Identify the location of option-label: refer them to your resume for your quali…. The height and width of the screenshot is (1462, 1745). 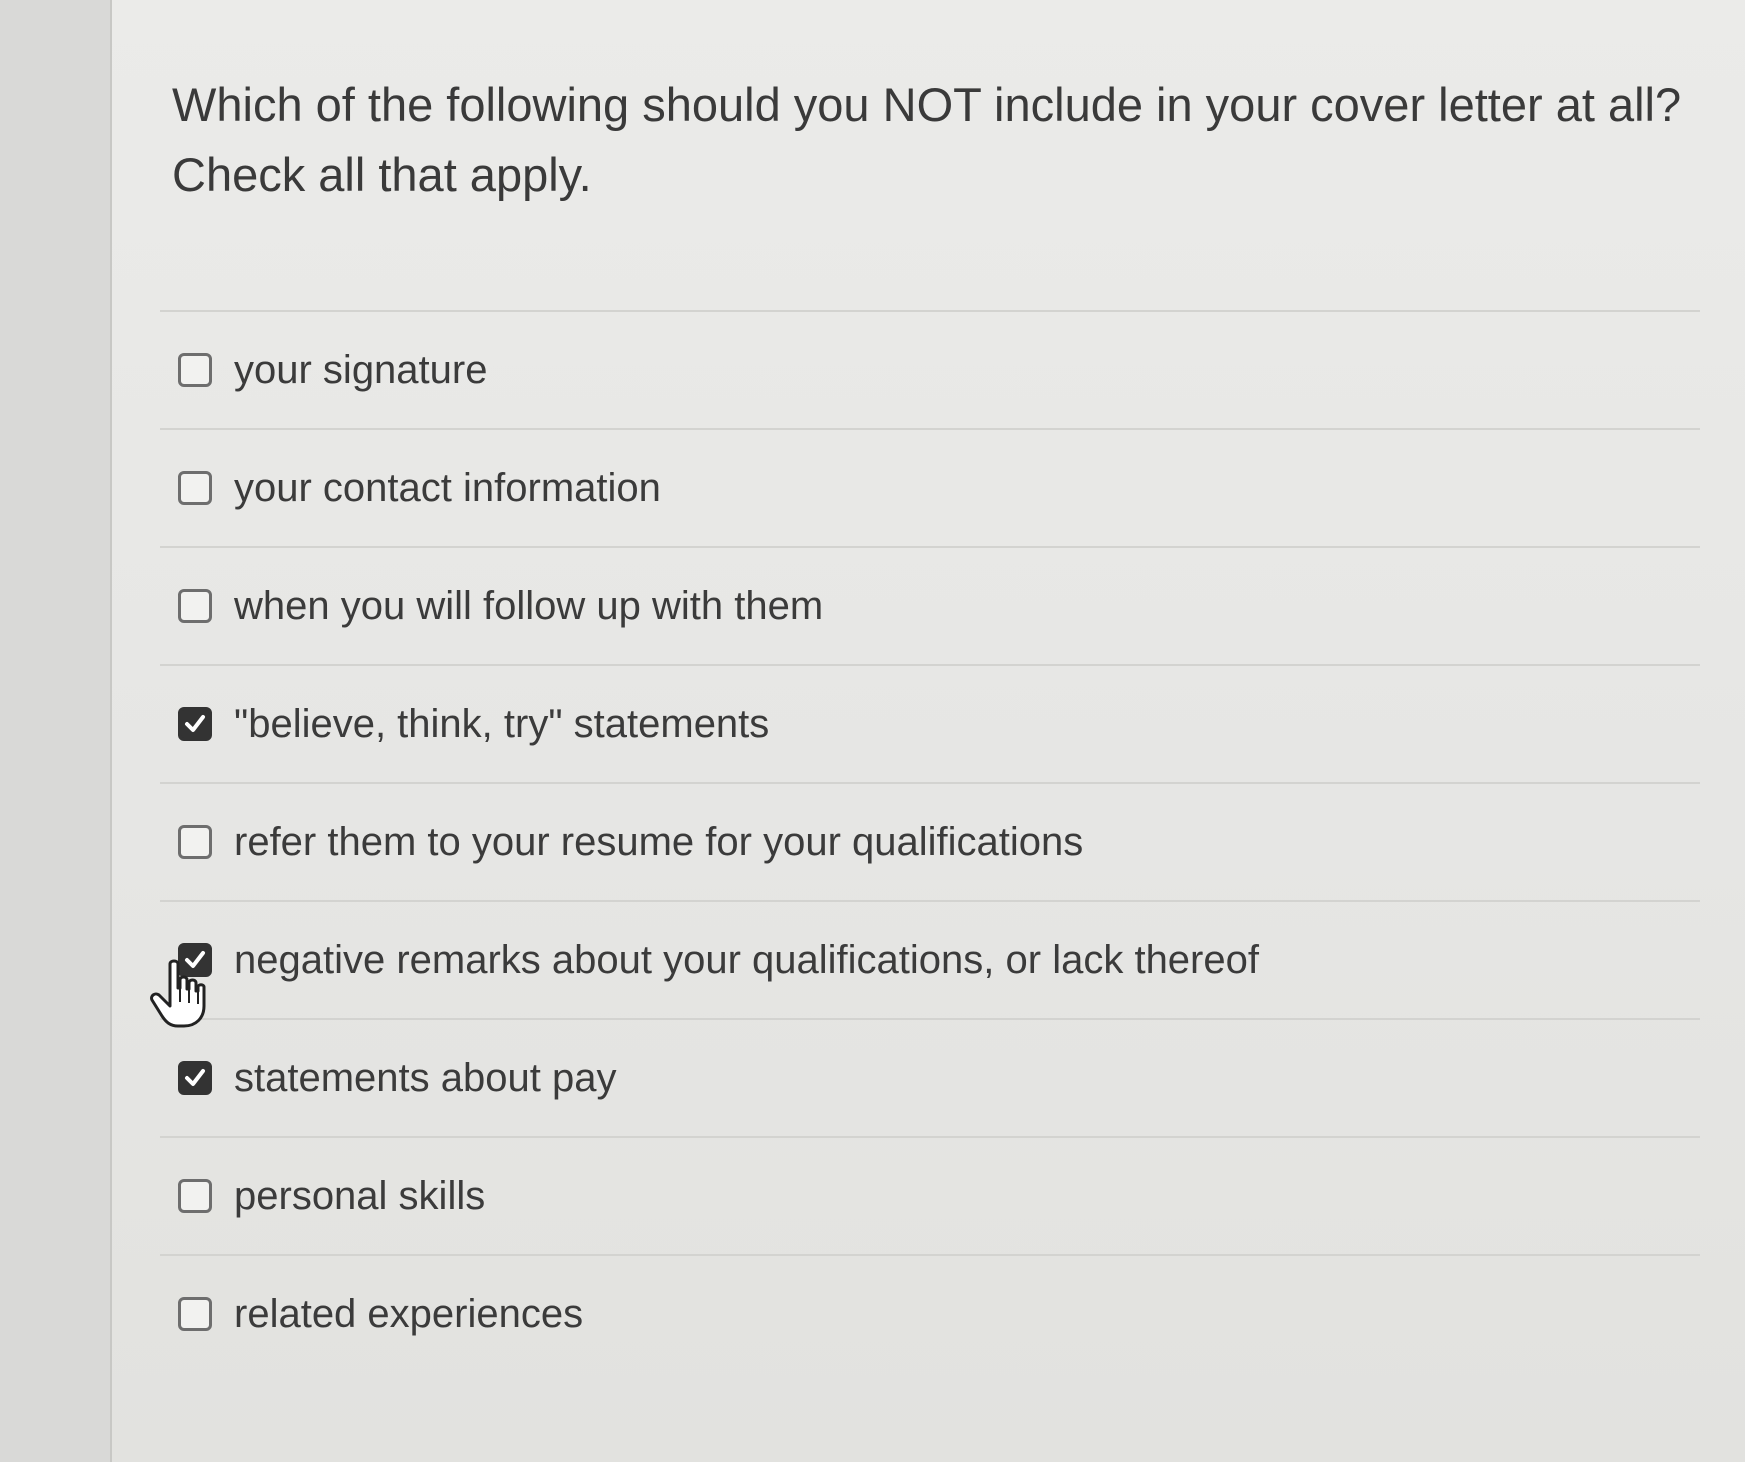
(659, 841).